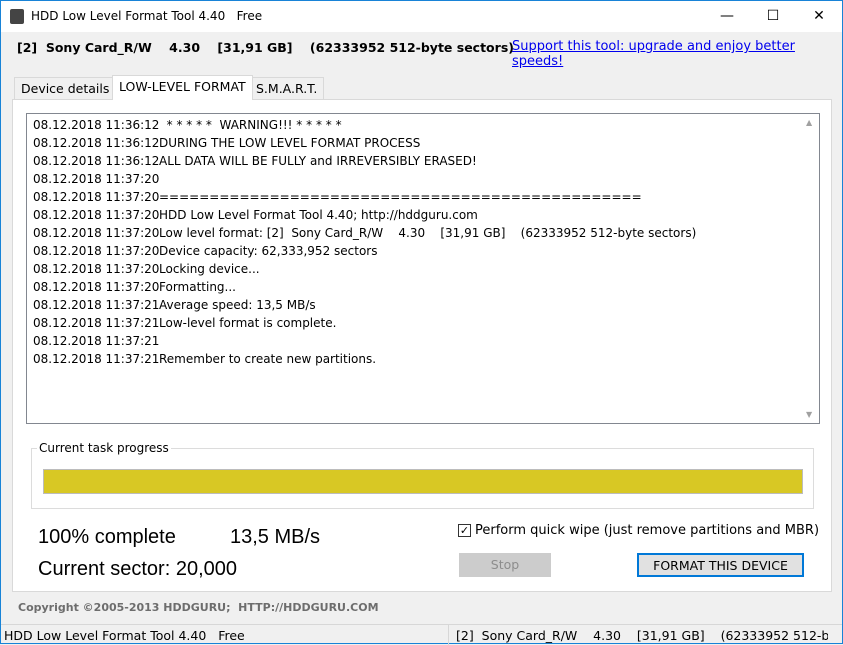  I want to click on log-message: * * * * * WARNING!!! * * * * *, so click(250, 125).